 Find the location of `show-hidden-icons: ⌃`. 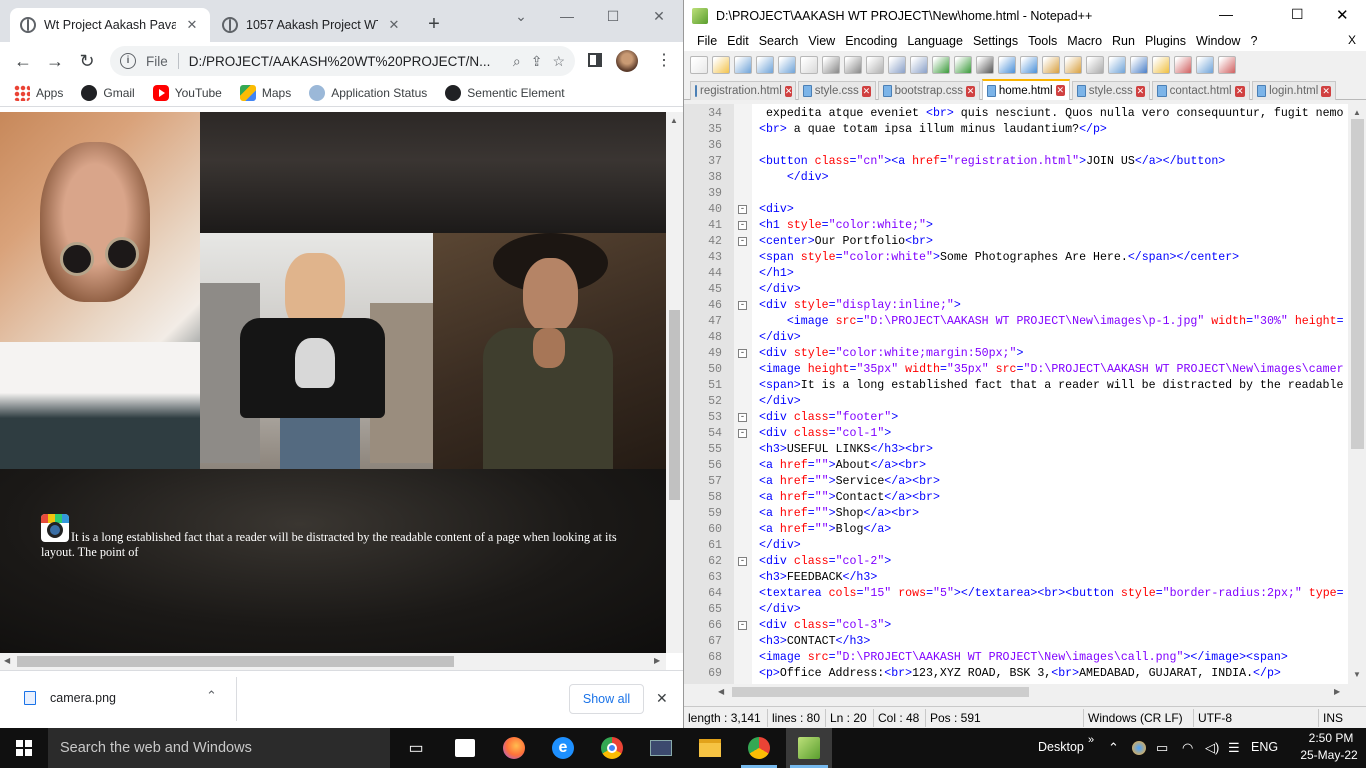

show-hidden-icons: ⌃ is located at coordinates (1113, 748).